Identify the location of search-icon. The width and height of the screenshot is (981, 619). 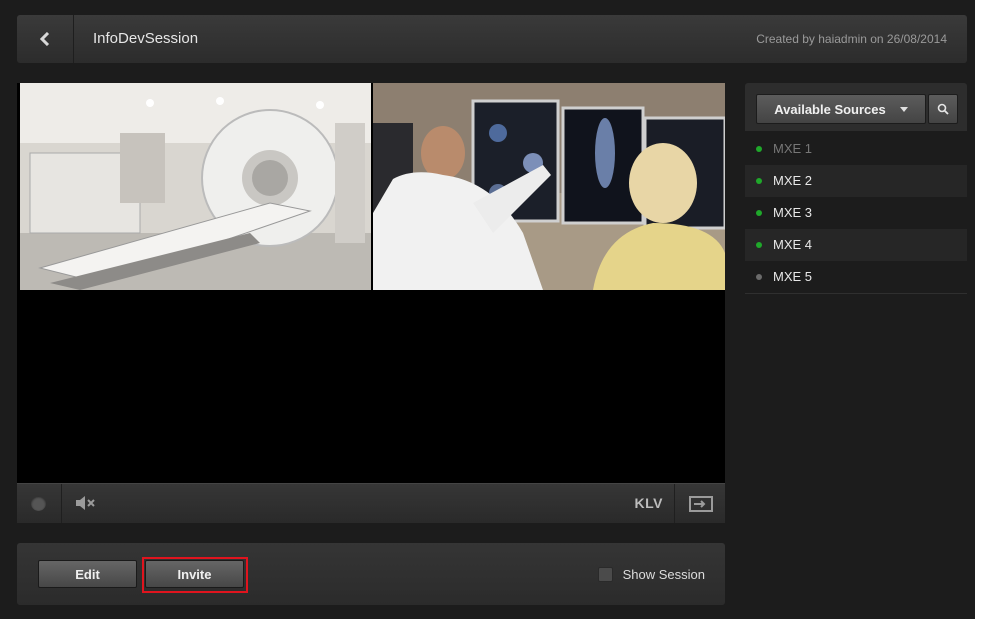
(943, 109).